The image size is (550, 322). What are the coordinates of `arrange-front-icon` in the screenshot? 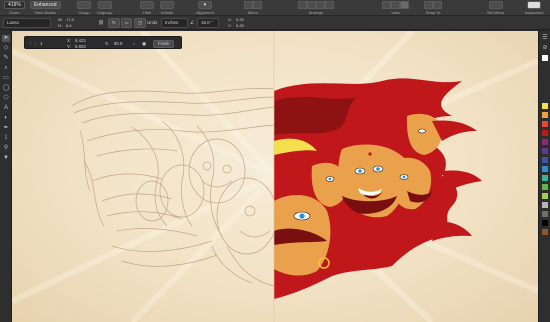 It's located at (302, 5).